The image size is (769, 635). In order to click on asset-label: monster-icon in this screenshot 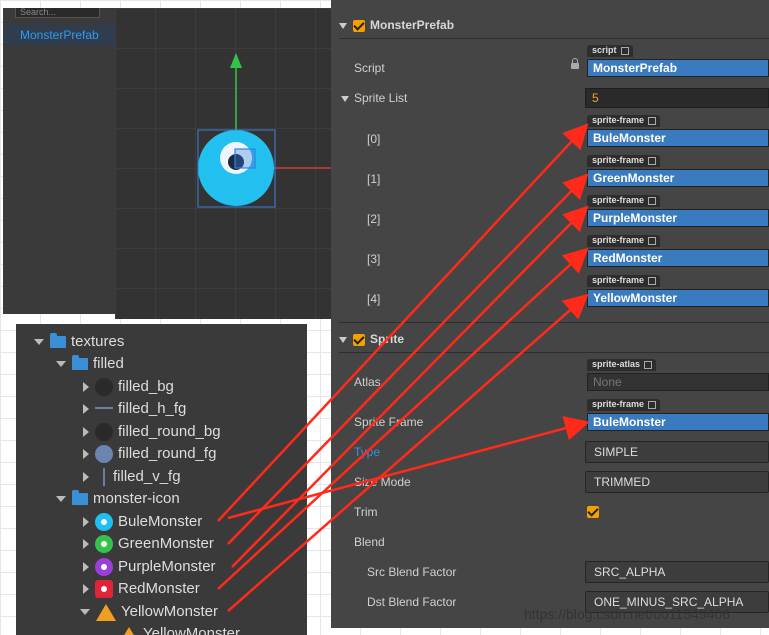, I will do `click(136, 498)`.